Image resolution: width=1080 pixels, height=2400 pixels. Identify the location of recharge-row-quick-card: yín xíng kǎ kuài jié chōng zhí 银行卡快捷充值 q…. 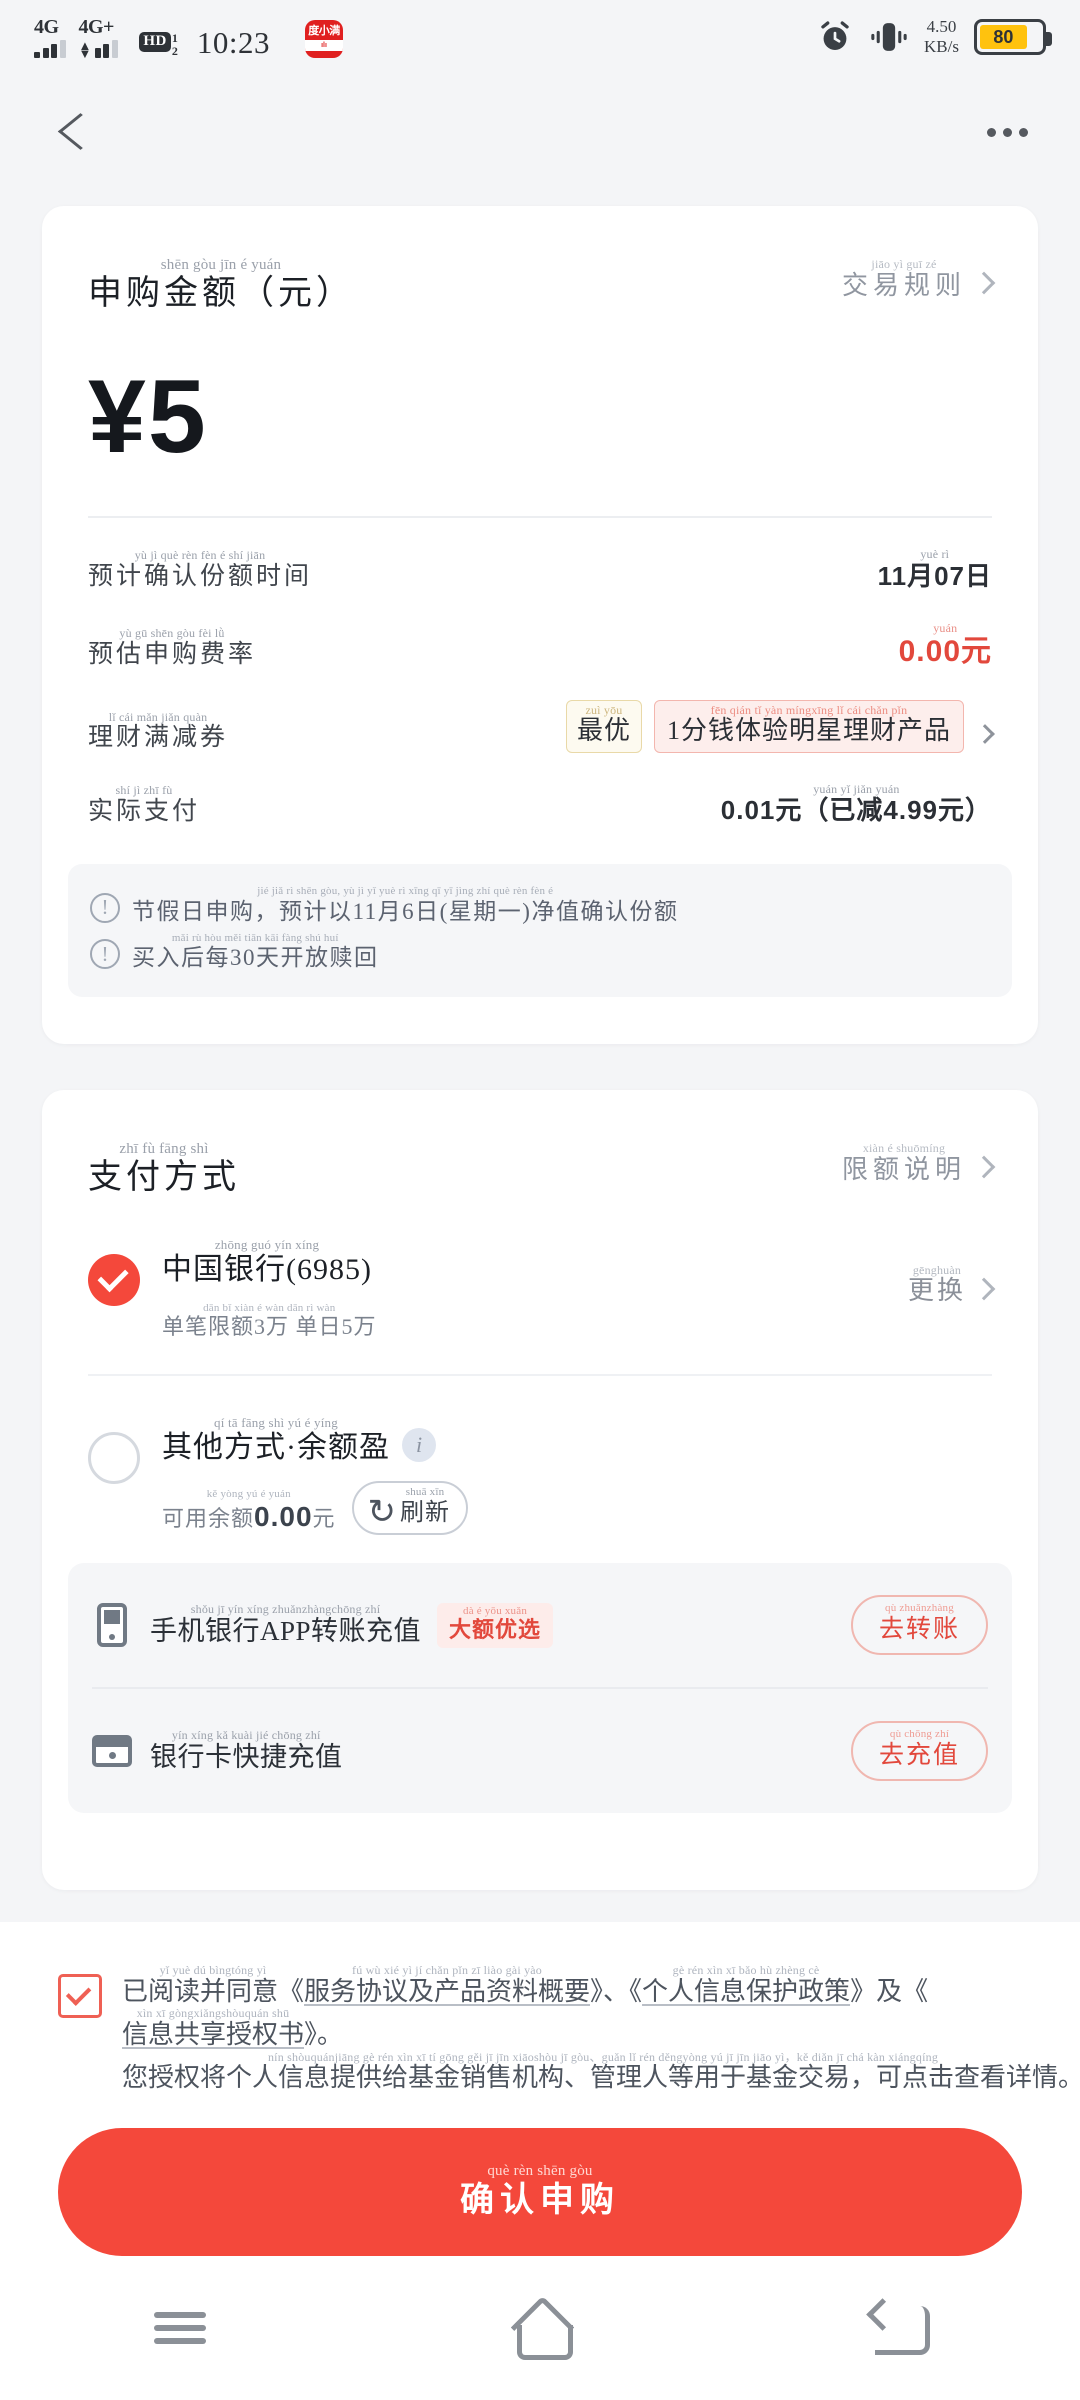
(540, 1750).